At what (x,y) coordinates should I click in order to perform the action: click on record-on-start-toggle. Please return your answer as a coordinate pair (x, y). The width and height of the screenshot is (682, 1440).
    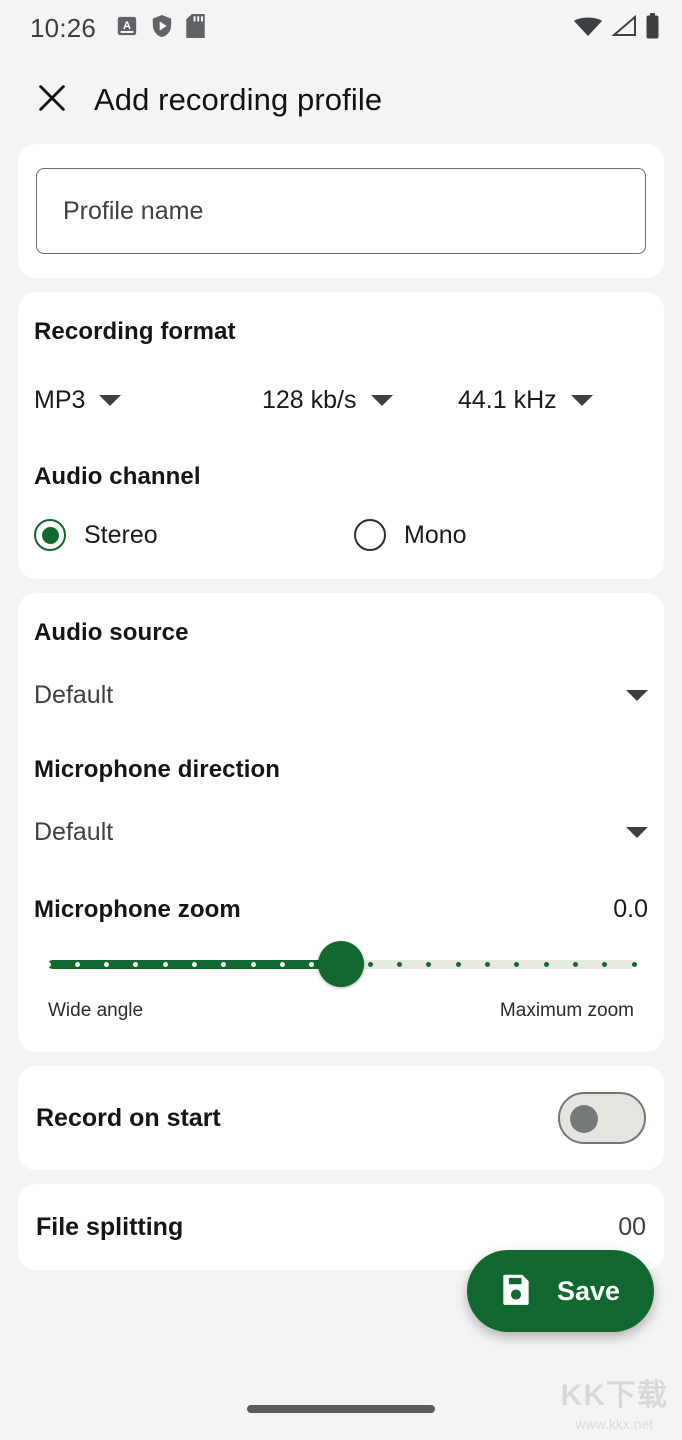
    Looking at the image, I should click on (602, 1118).